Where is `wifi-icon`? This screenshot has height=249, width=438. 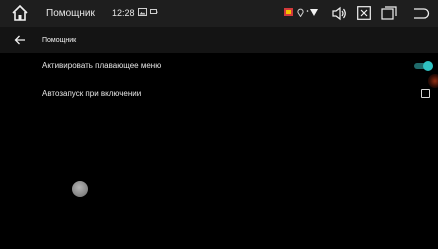
wifi-icon is located at coordinates (312, 12).